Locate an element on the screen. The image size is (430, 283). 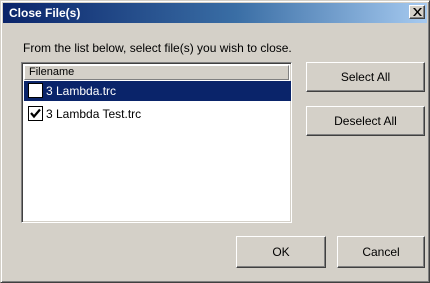
deselect-all-label: Deselect All is located at coordinates (365, 121).